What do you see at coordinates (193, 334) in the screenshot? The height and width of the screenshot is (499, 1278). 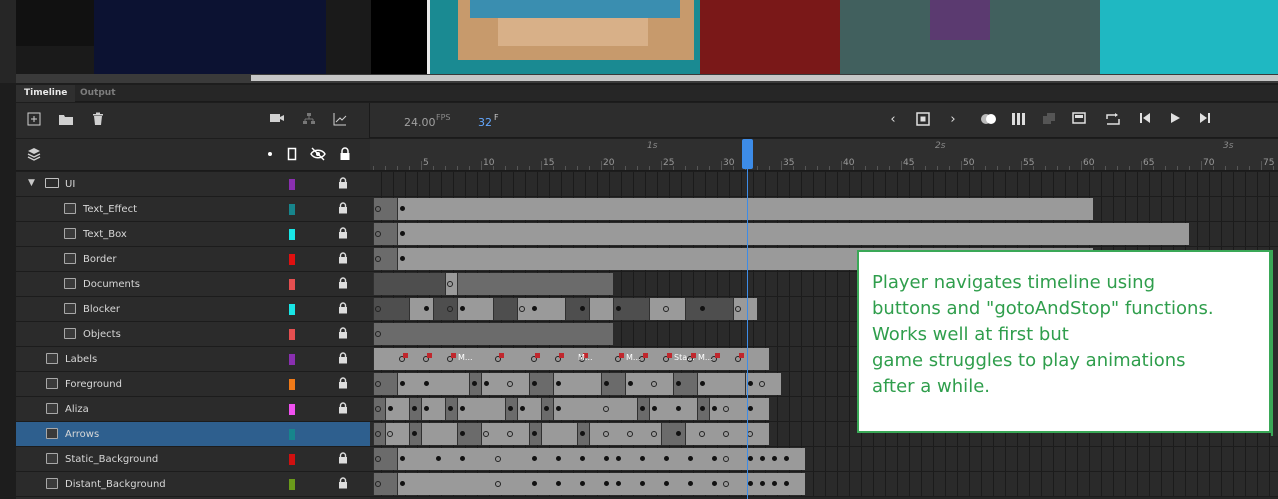 I see `layer-row: Objects` at bounding box center [193, 334].